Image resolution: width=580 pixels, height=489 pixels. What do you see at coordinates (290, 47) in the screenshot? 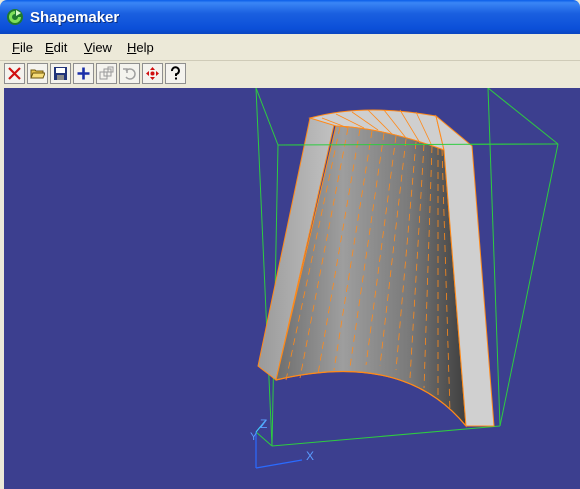
I see `menu-bar: File Edit View Help` at bounding box center [290, 47].